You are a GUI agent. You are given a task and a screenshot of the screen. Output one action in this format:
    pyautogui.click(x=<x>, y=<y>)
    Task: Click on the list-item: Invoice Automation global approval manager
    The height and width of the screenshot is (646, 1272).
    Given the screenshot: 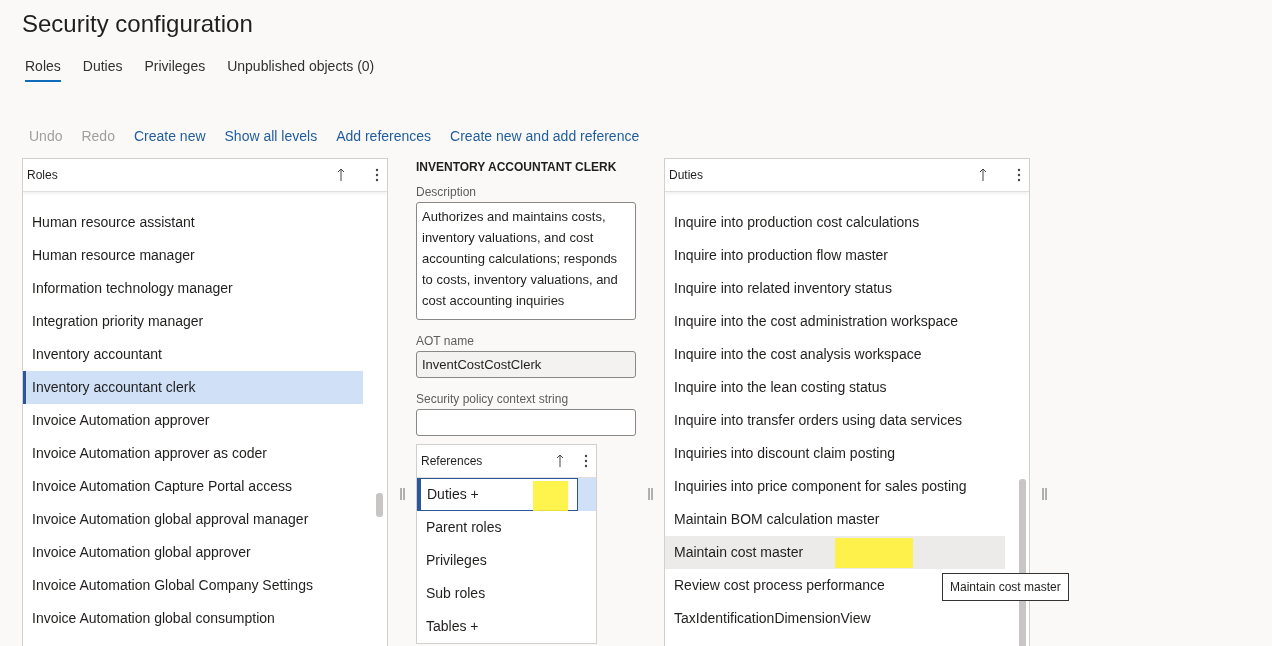 What is the action you would take?
    pyautogui.click(x=193, y=519)
    